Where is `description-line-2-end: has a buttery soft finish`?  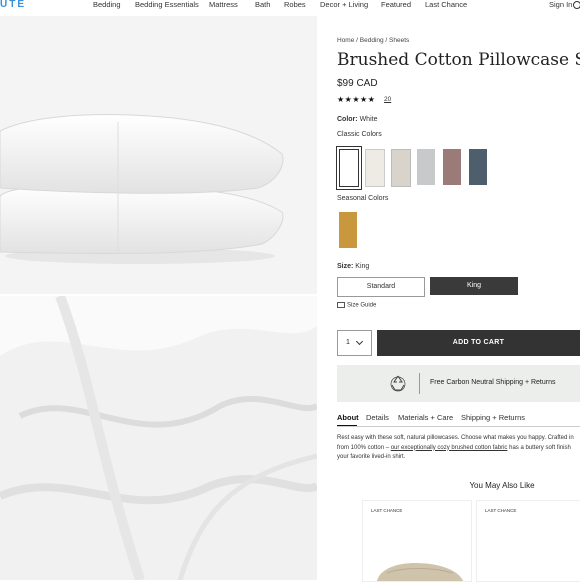
description-line-2-end: has a buttery soft finish is located at coordinates (539, 447).